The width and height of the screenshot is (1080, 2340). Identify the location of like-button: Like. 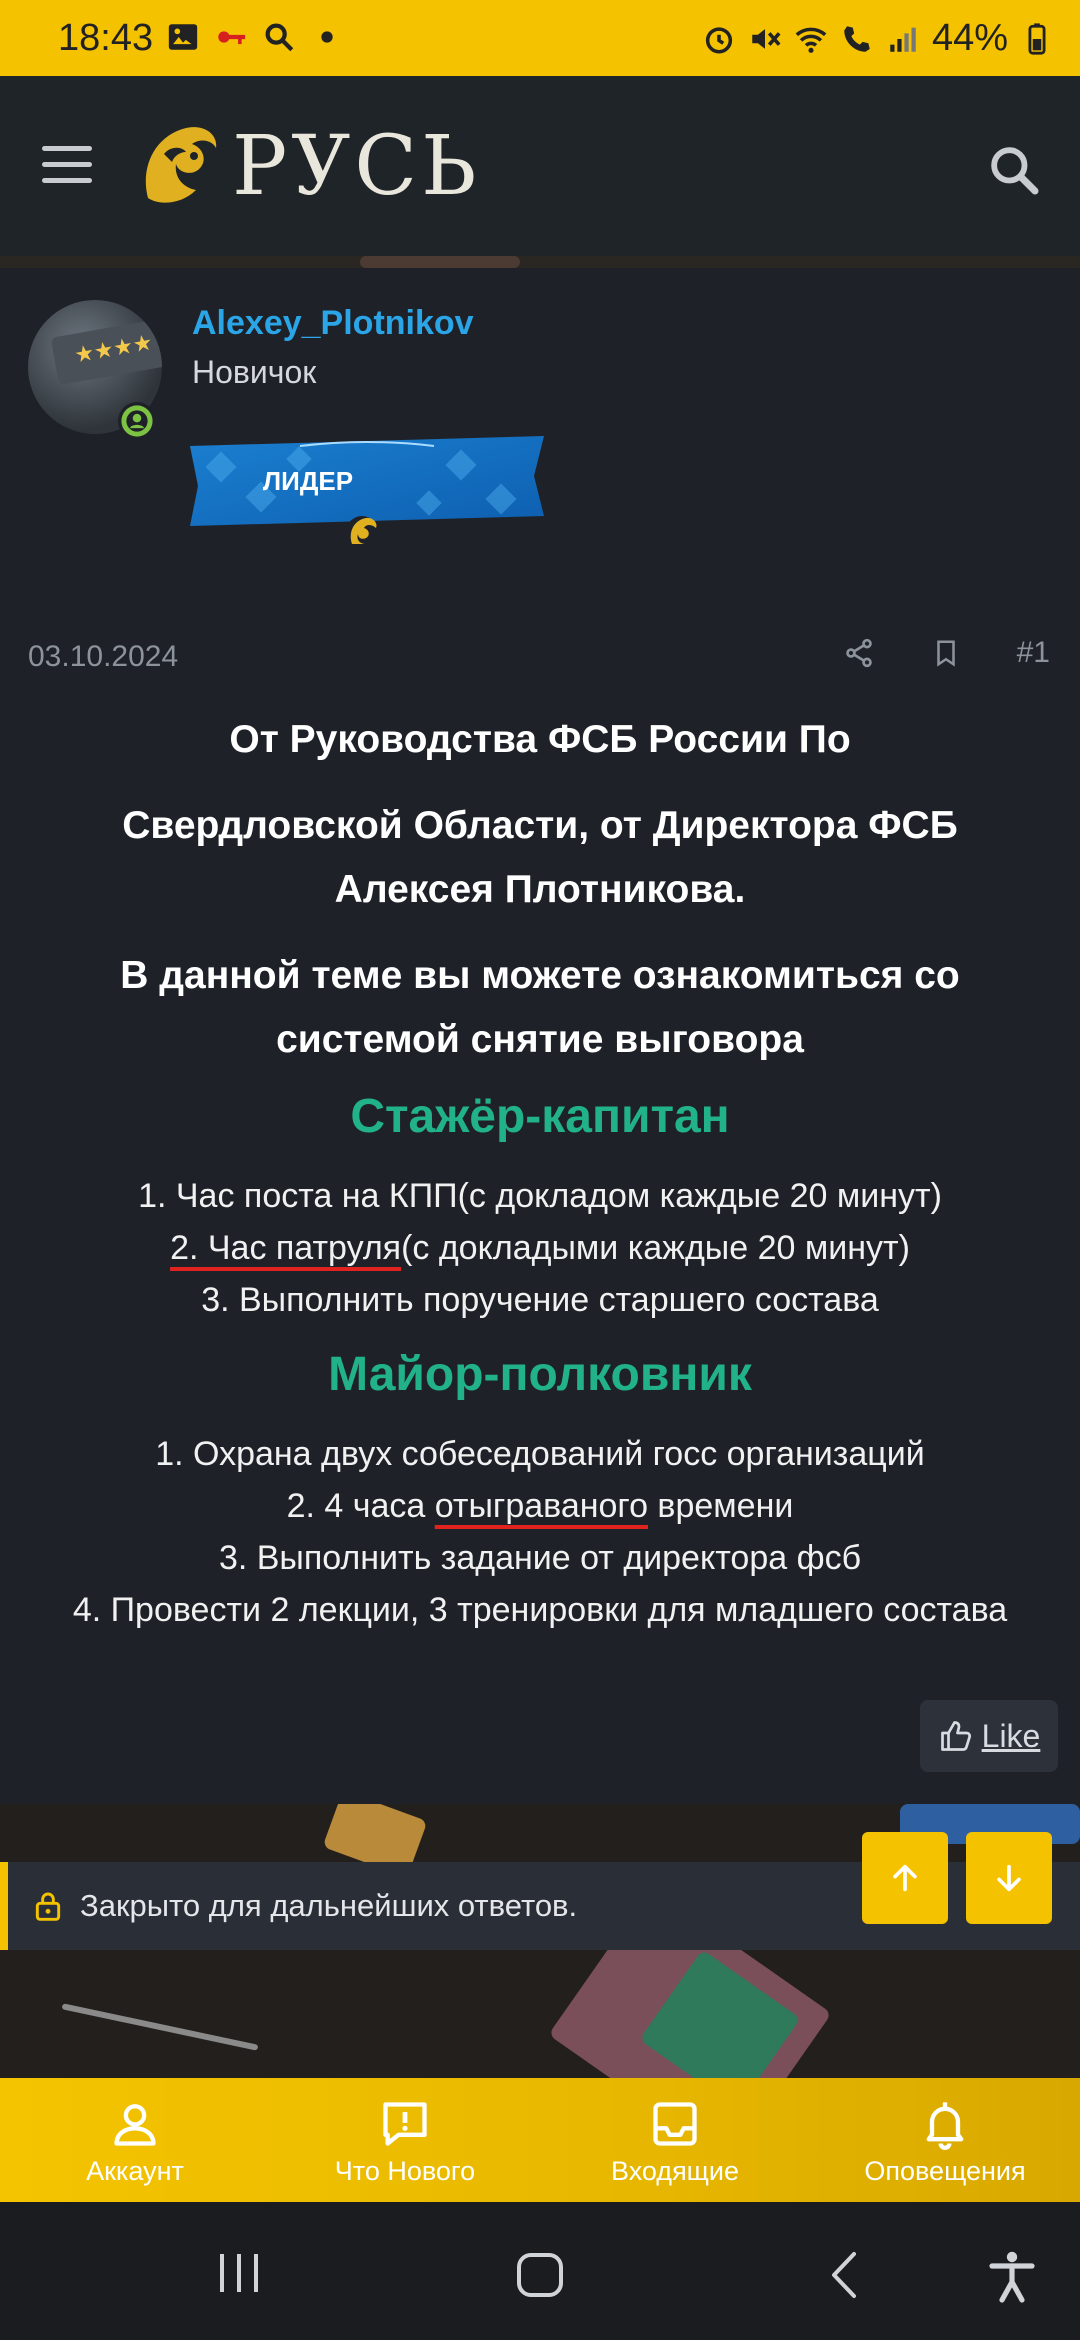
(989, 1736).